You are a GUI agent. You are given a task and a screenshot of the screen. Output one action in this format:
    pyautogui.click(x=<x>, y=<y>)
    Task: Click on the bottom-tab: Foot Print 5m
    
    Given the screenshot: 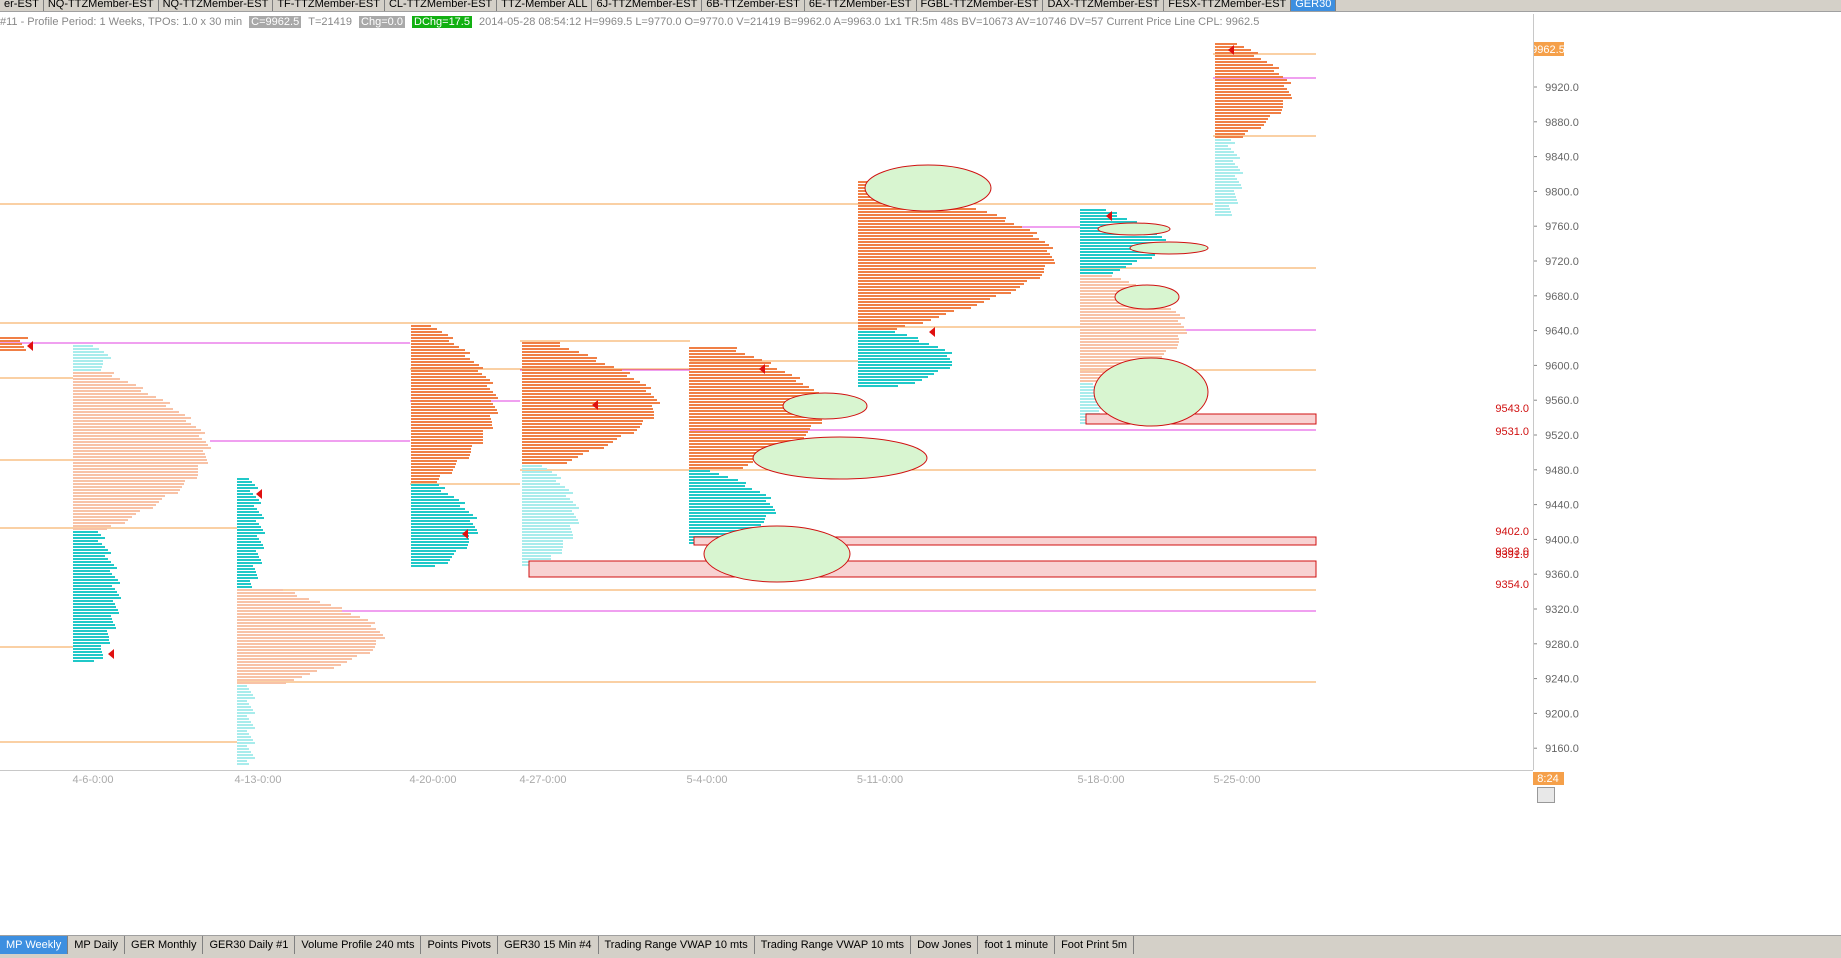 What is the action you would take?
    pyautogui.click(x=1095, y=945)
    